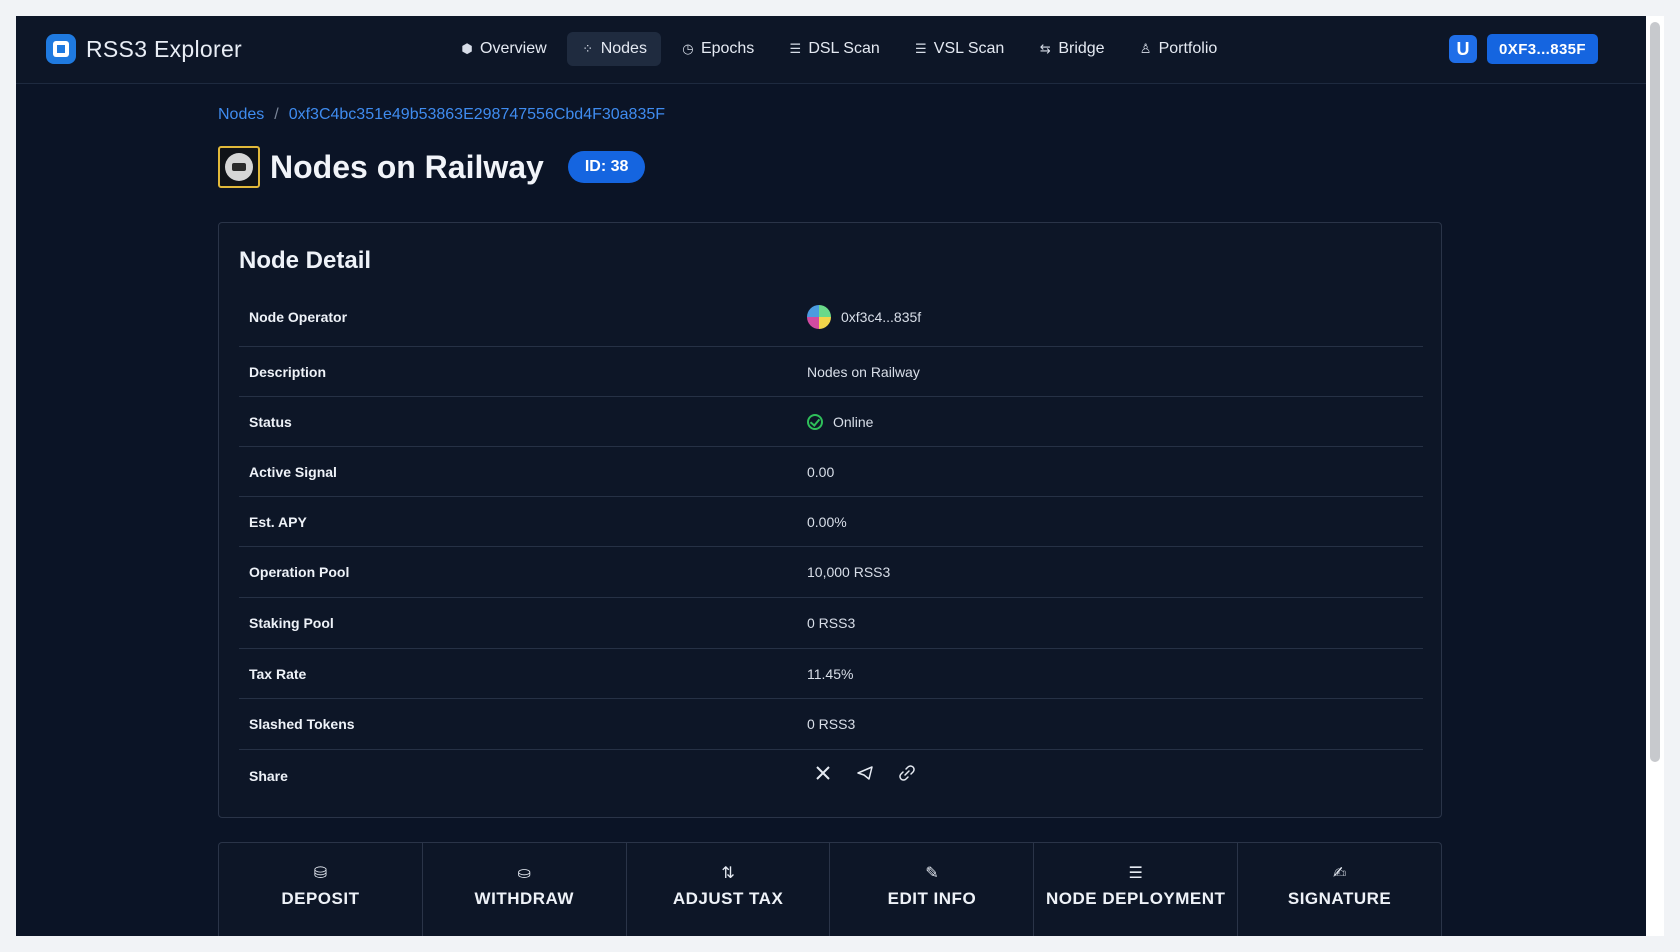  Describe the element at coordinates (1136, 898) in the screenshot. I see `action-label: NODE DEPLOYMENT` at that location.